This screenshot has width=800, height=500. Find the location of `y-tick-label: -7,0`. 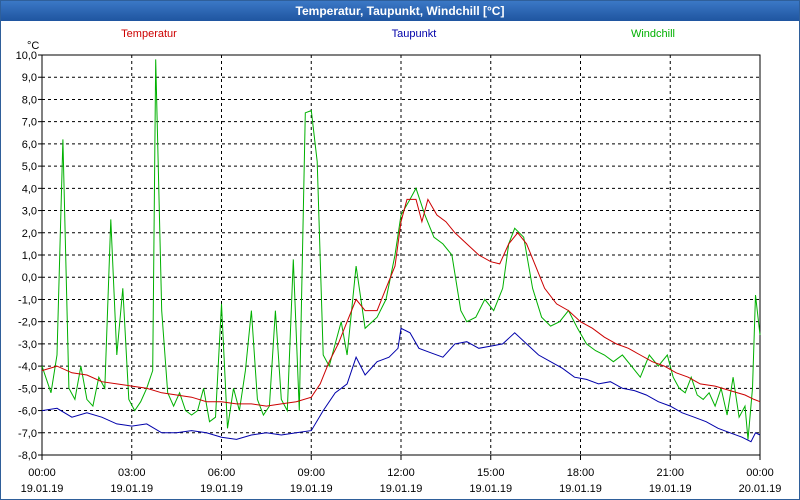

y-tick-label: -7,0 is located at coordinates (27, 434).